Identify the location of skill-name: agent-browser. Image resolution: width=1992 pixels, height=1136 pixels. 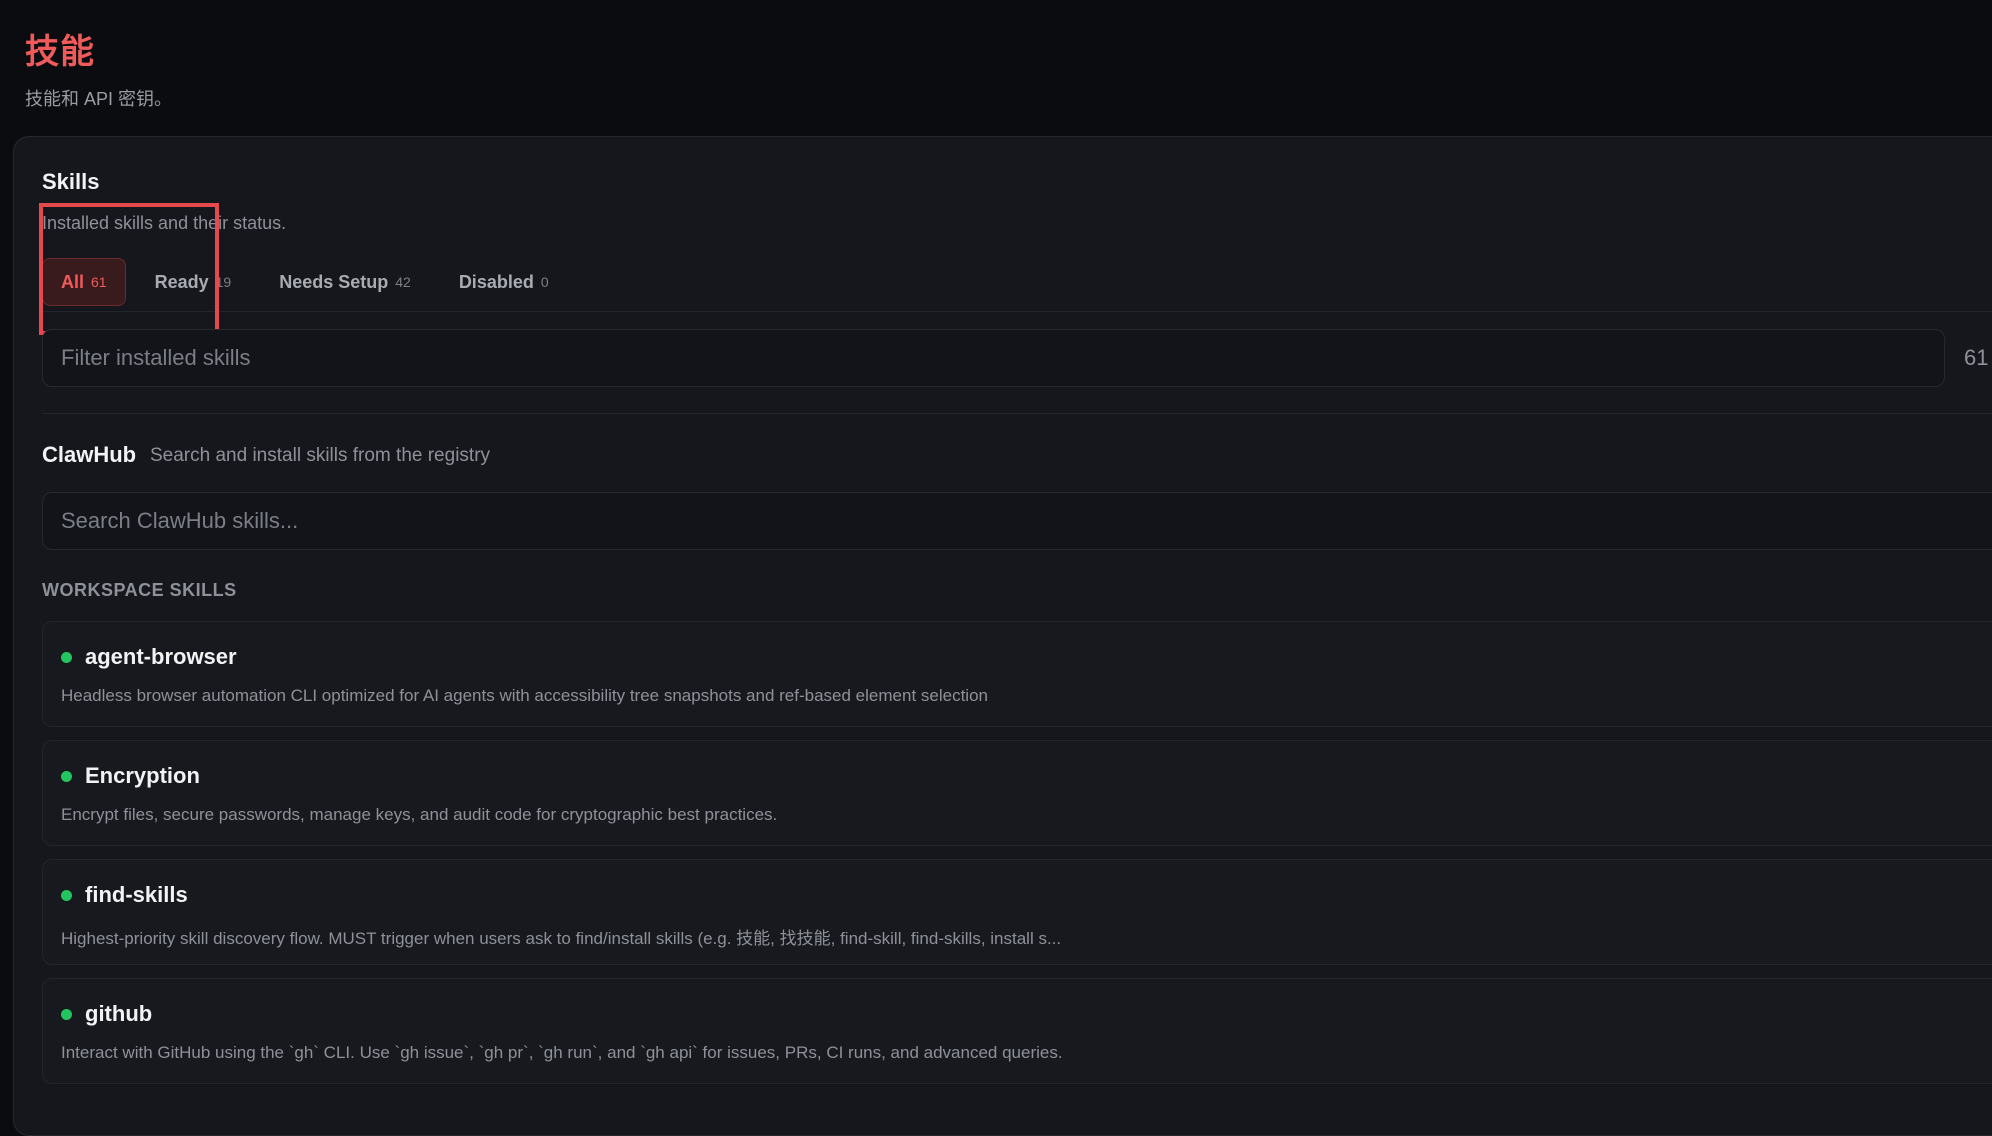
(161, 656).